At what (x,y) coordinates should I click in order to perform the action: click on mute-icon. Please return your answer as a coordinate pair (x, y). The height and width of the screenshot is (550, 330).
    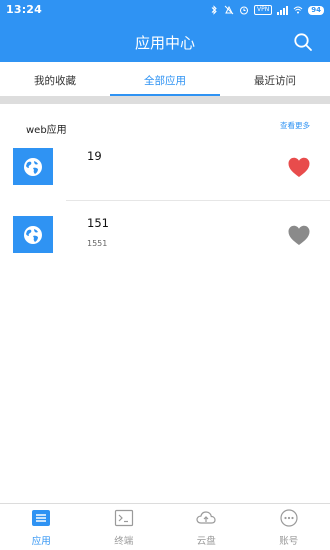
    Looking at the image, I should click on (229, 10).